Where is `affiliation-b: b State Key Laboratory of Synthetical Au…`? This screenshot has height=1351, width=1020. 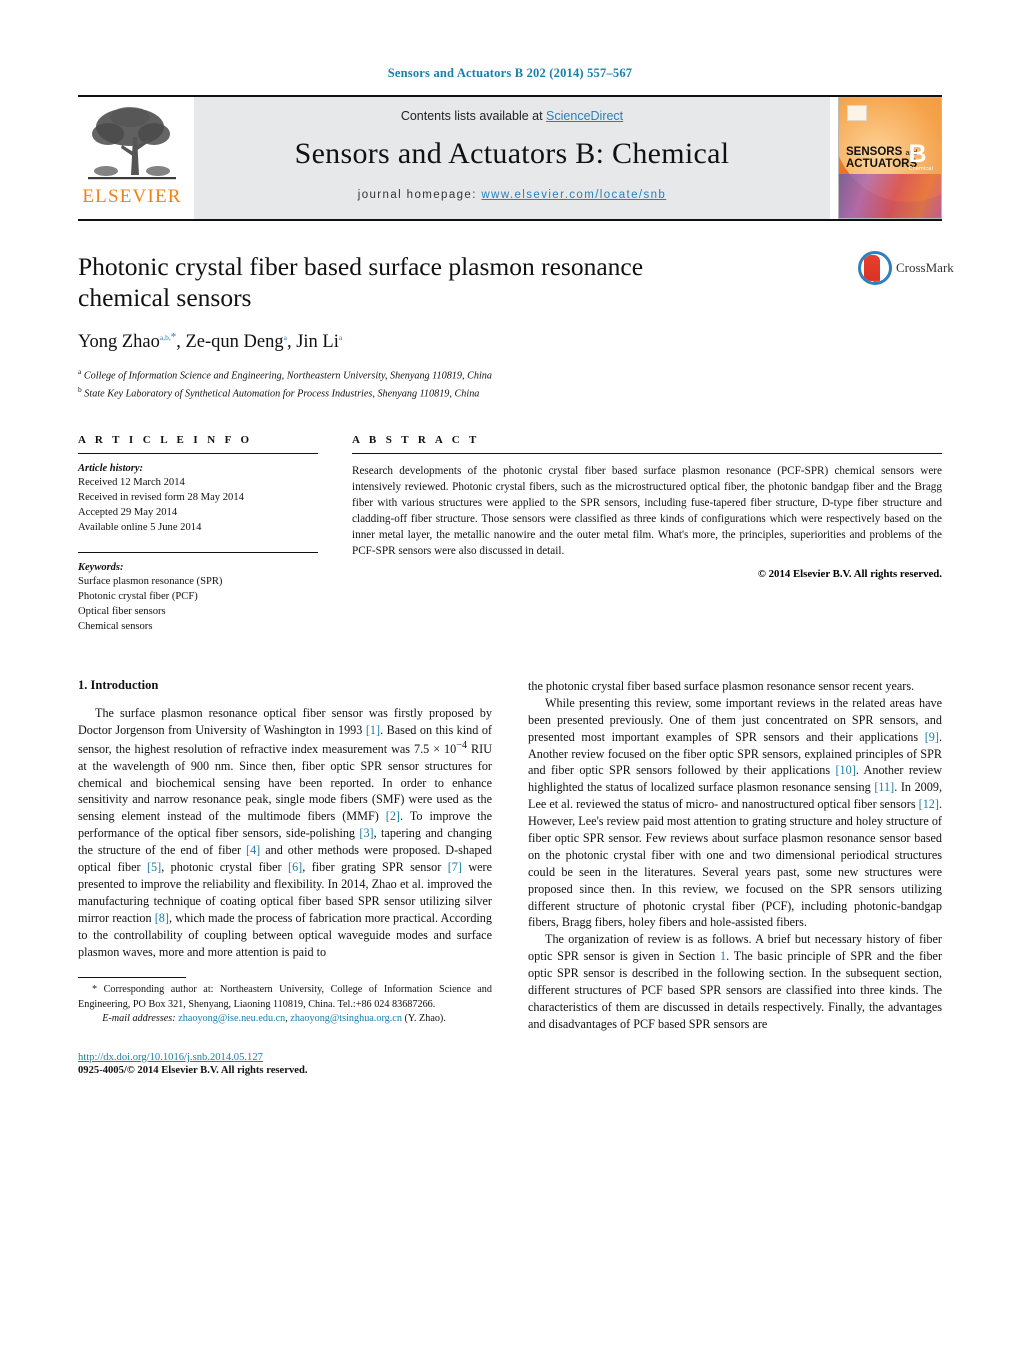 affiliation-b: b State Key Laboratory of Synthetical Au… is located at coordinates (510, 393).